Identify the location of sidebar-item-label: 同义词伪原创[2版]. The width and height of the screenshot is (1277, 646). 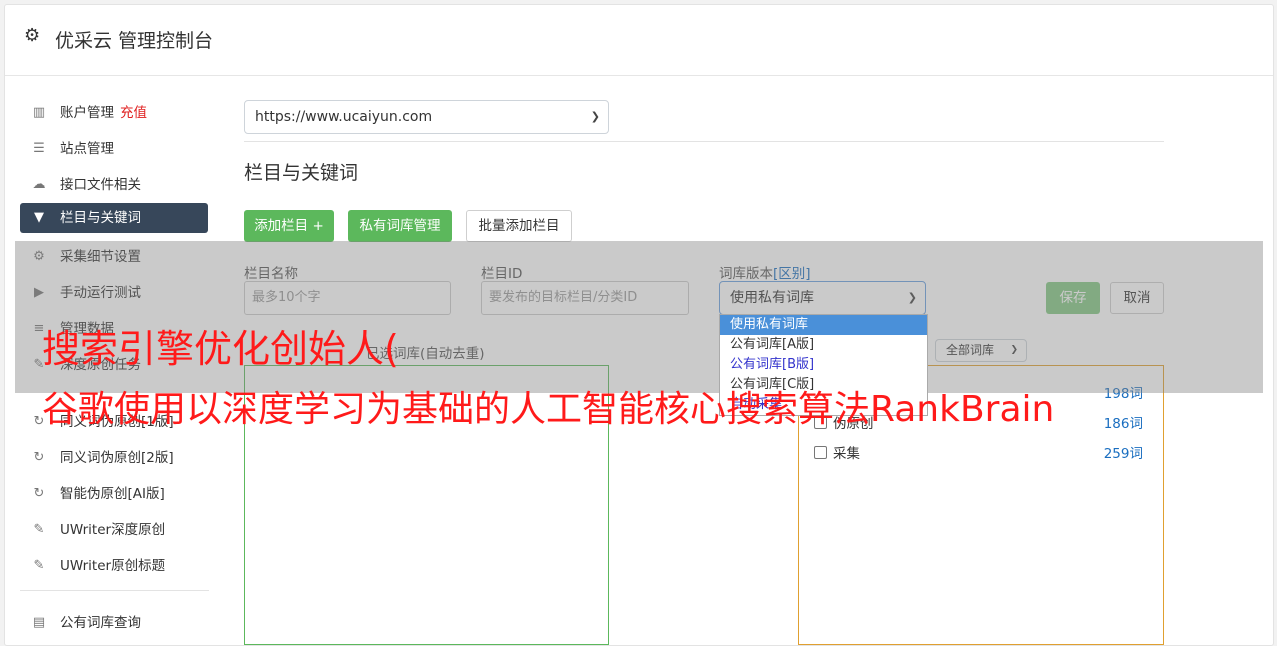
(117, 458).